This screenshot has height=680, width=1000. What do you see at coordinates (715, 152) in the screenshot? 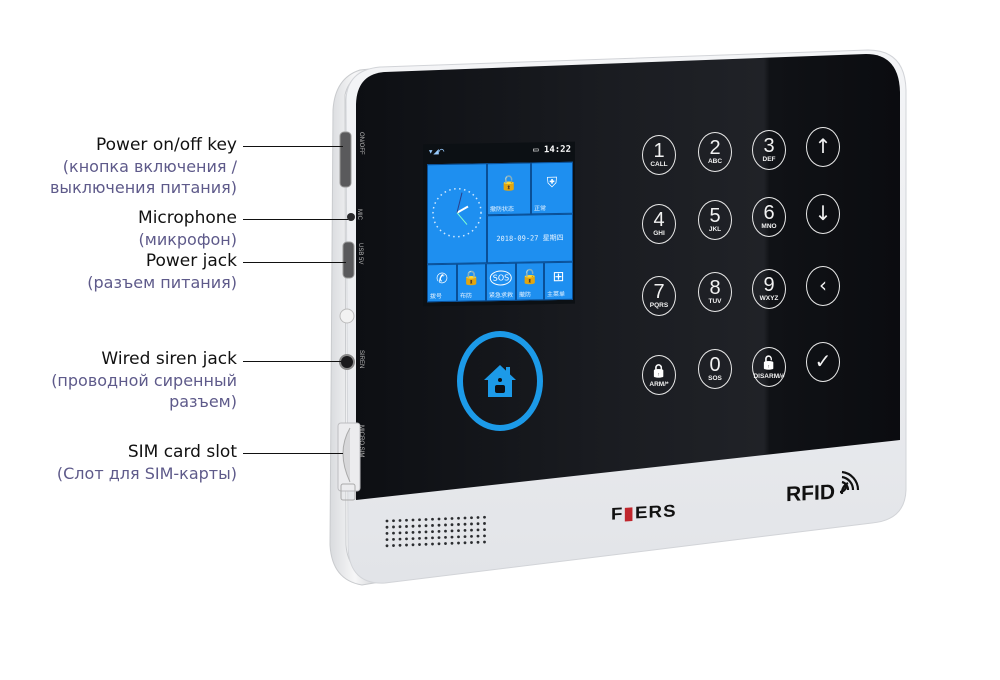
I see `key-2: 2 ABC` at bounding box center [715, 152].